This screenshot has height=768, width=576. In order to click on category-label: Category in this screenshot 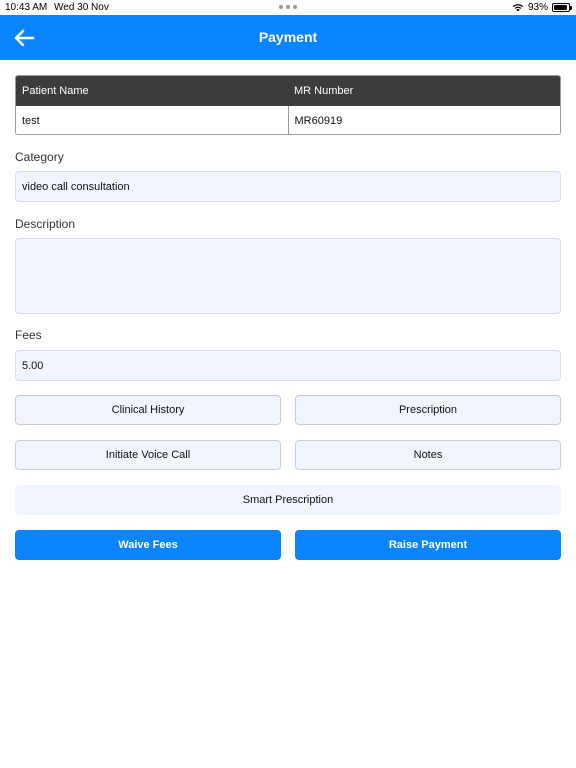, I will do `click(39, 157)`.